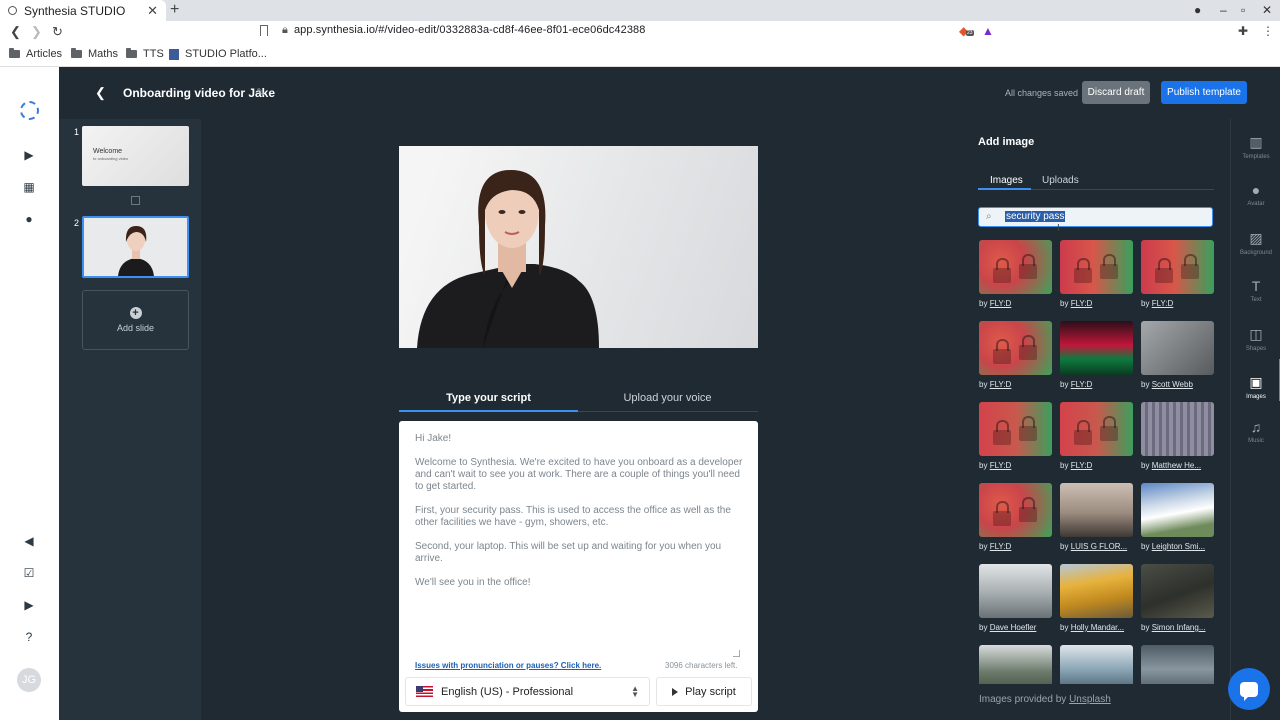 The height and width of the screenshot is (720, 1280). Describe the element at coordinates (1006, 180) in the screenshot. I see `tab-images: Images` at that location.